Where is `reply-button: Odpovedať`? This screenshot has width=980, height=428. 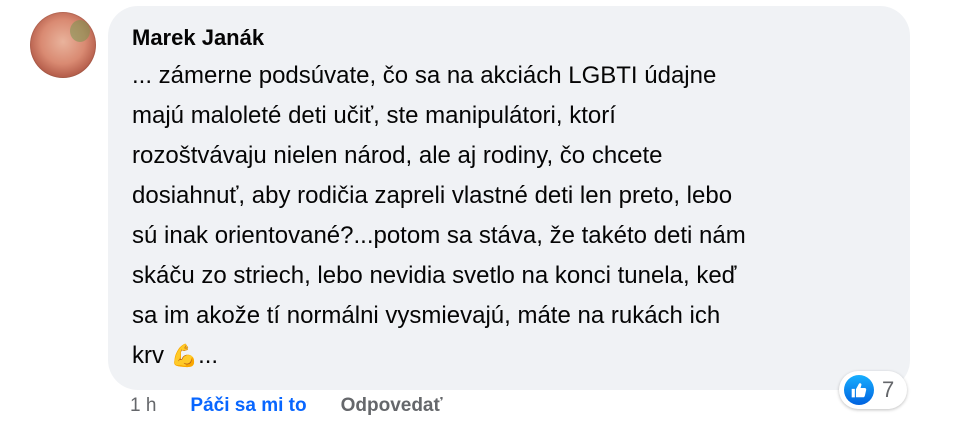
reply-button: Odpovedať is located at coordinates (392, 406).